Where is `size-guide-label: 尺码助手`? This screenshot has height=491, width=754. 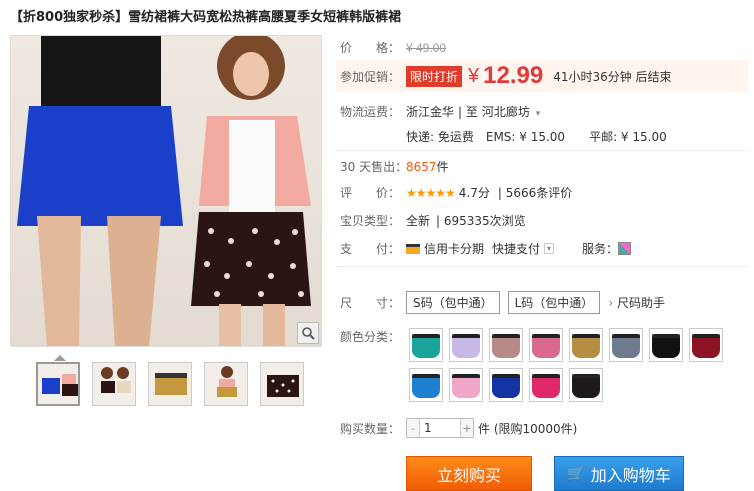
size-guide-label: 尺码助手 is located at coordinates (640, 303).